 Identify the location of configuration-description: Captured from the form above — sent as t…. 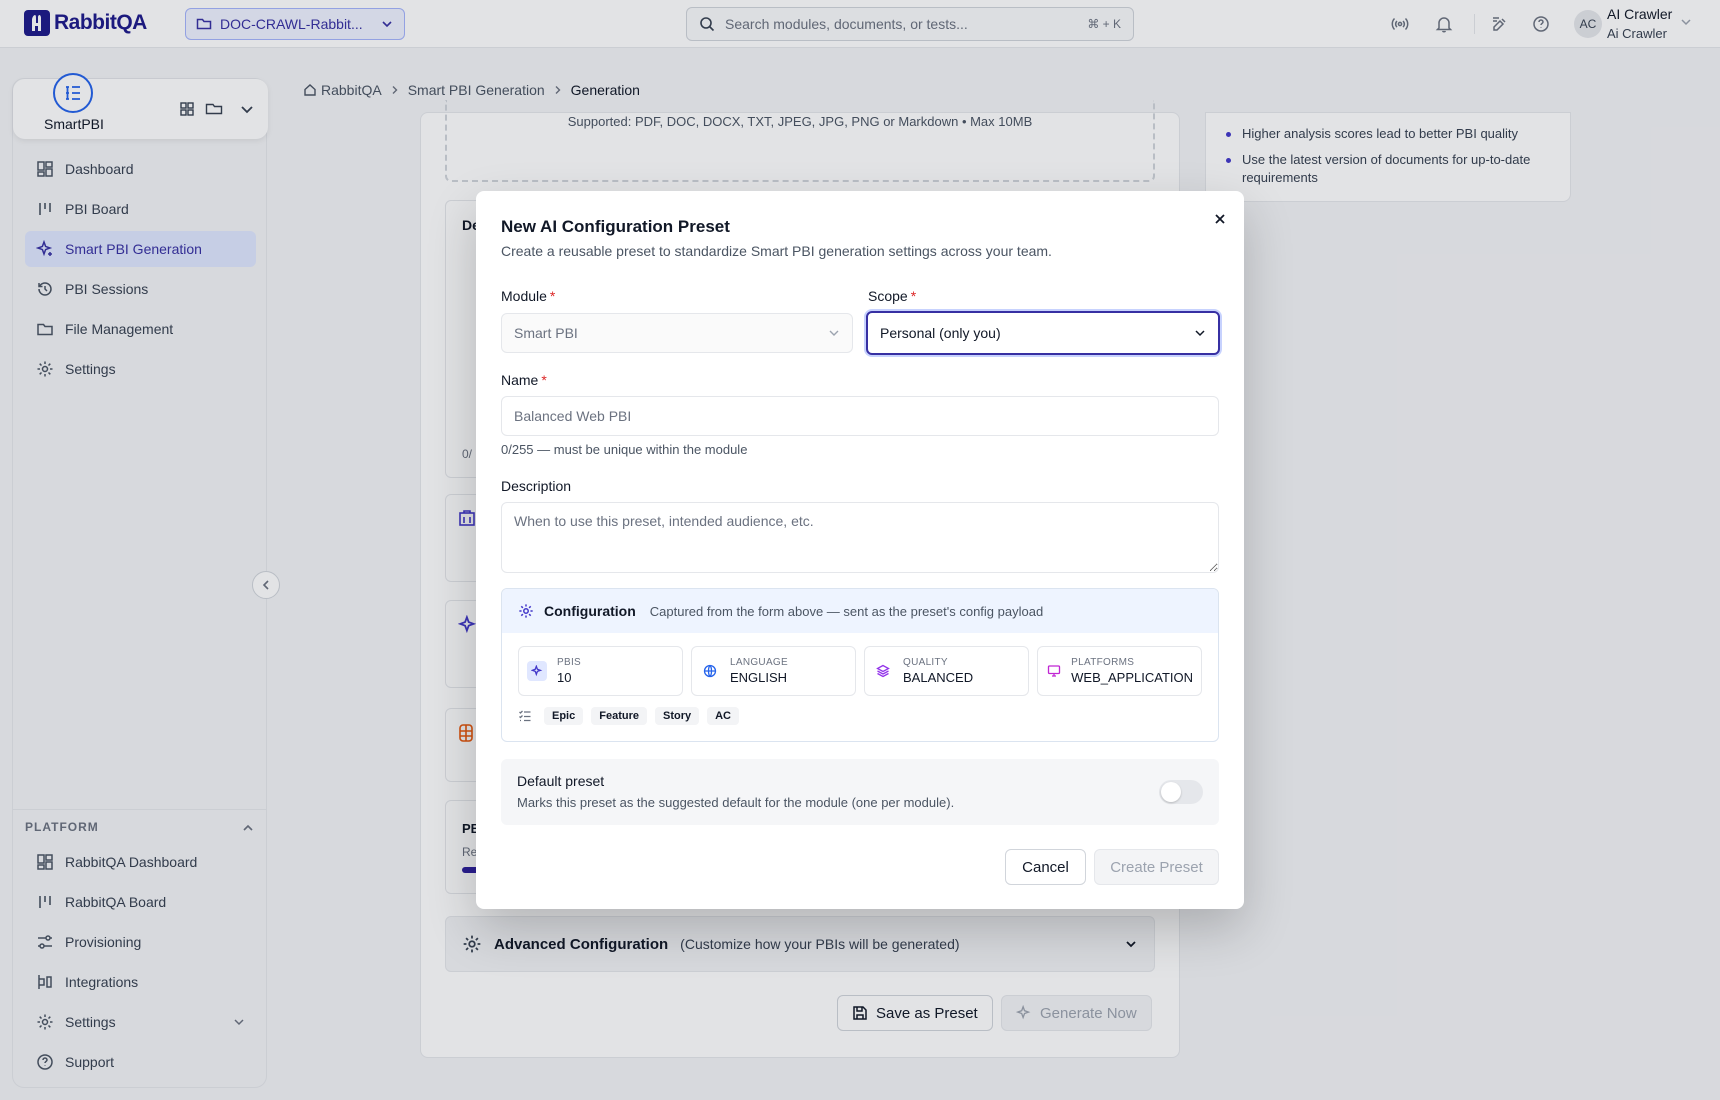
(846, 611).